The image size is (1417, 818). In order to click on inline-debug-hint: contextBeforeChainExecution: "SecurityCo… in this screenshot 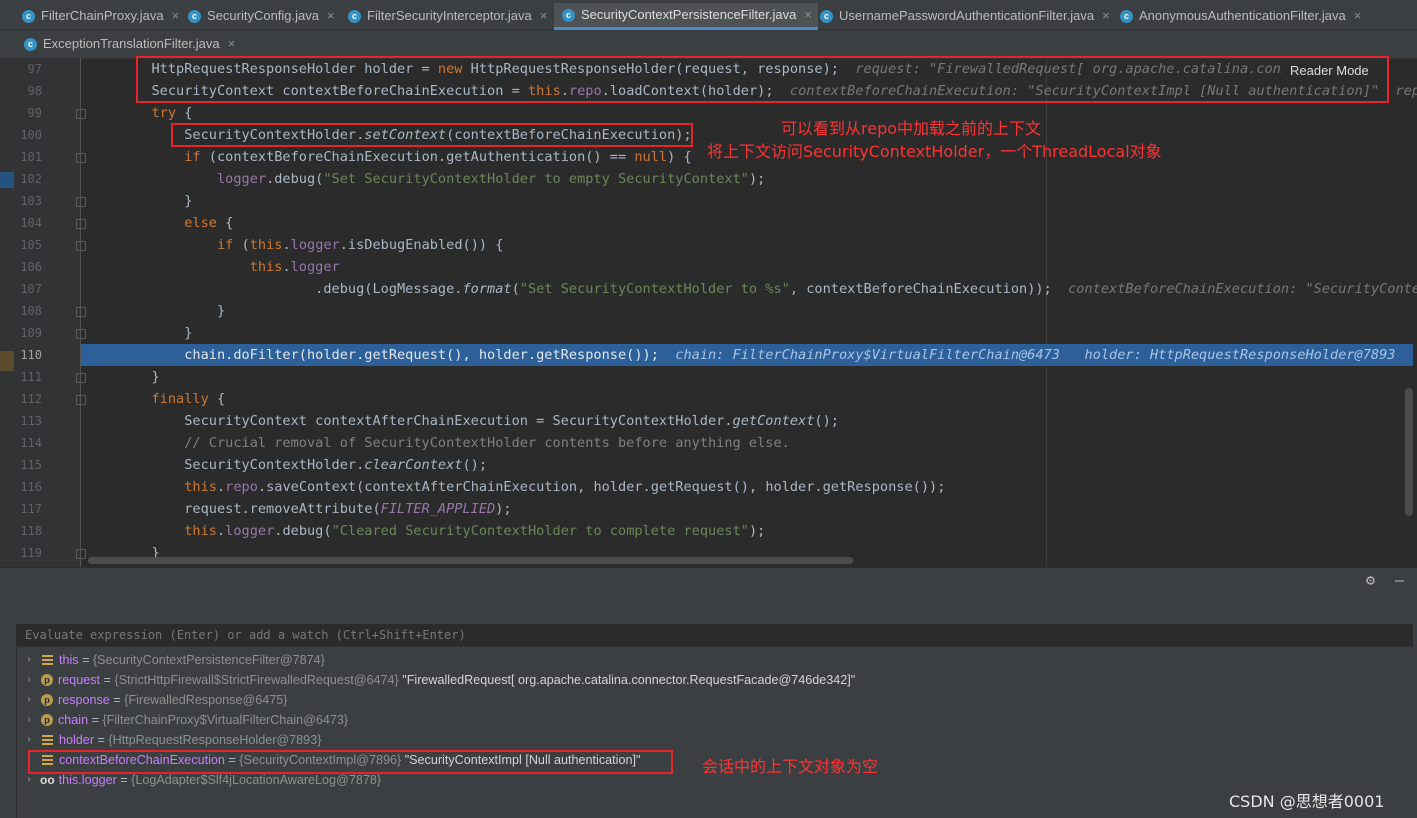, I will do `click(1242, 289)`.